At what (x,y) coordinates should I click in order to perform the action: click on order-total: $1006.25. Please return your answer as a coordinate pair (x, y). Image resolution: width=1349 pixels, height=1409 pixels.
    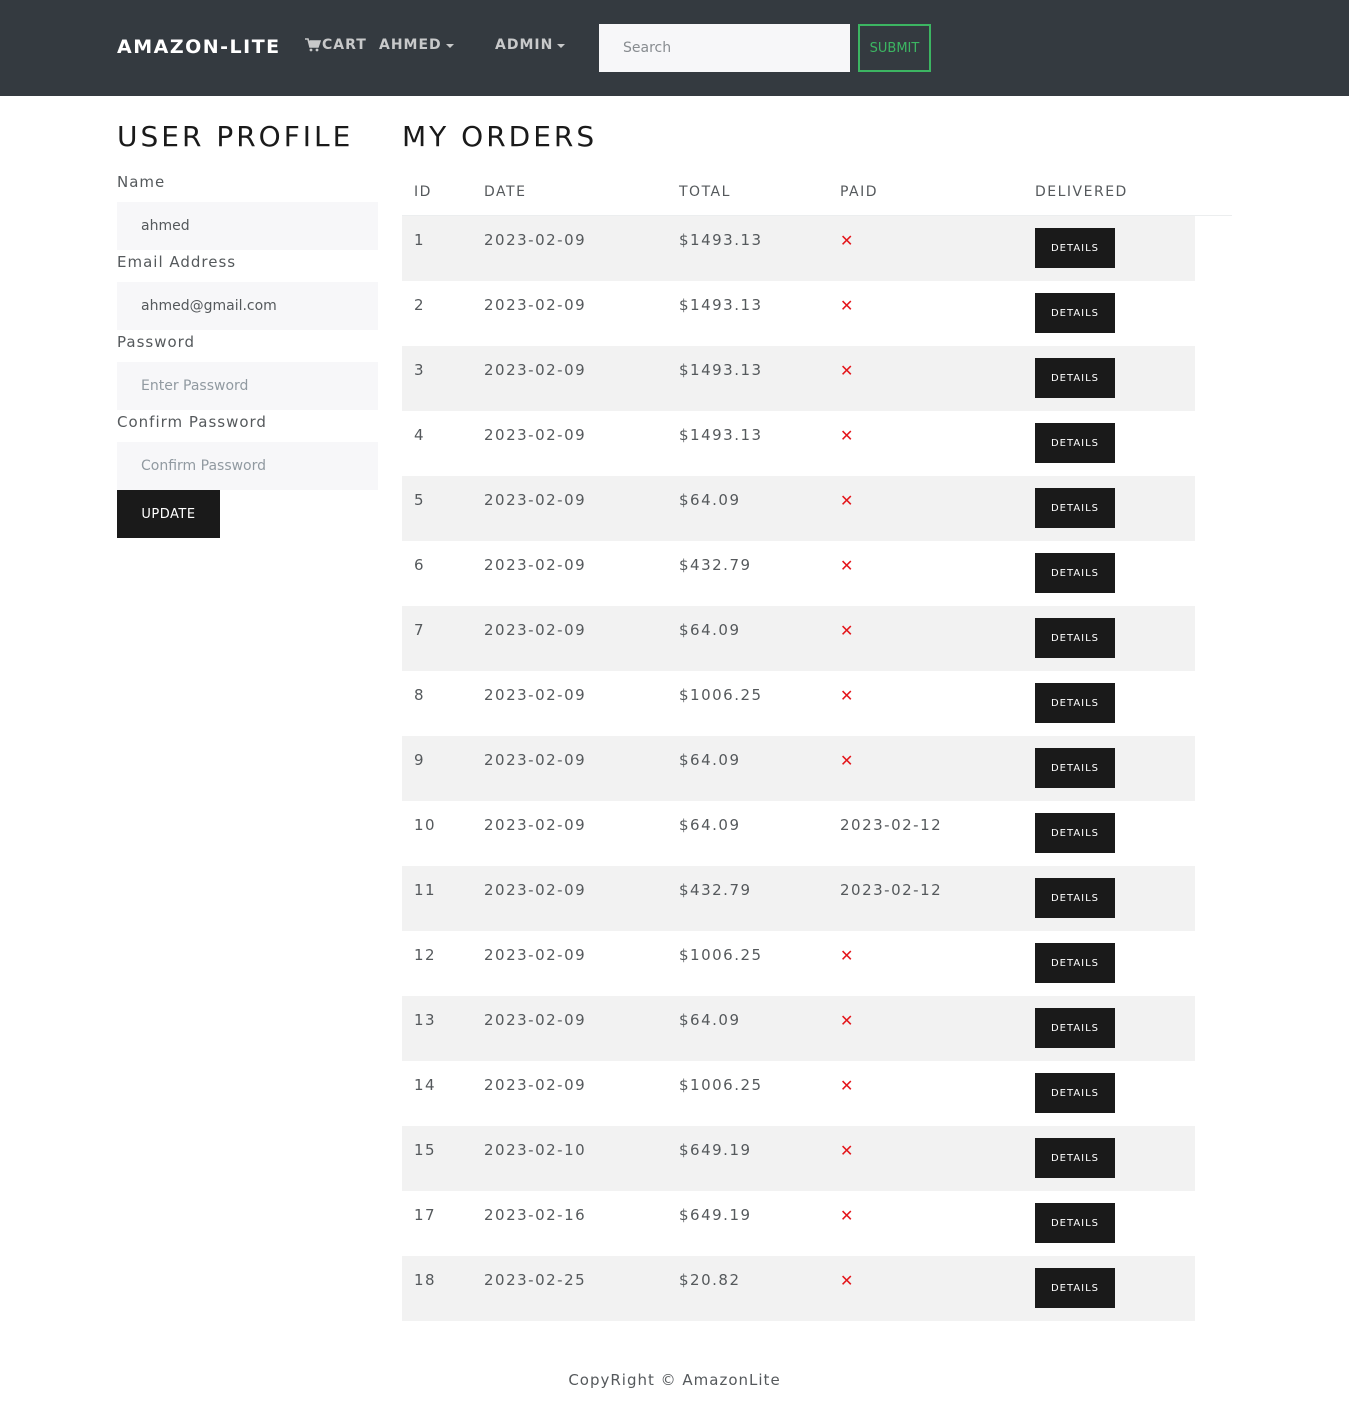
    Looking at the image, I should click on (721, 1085).